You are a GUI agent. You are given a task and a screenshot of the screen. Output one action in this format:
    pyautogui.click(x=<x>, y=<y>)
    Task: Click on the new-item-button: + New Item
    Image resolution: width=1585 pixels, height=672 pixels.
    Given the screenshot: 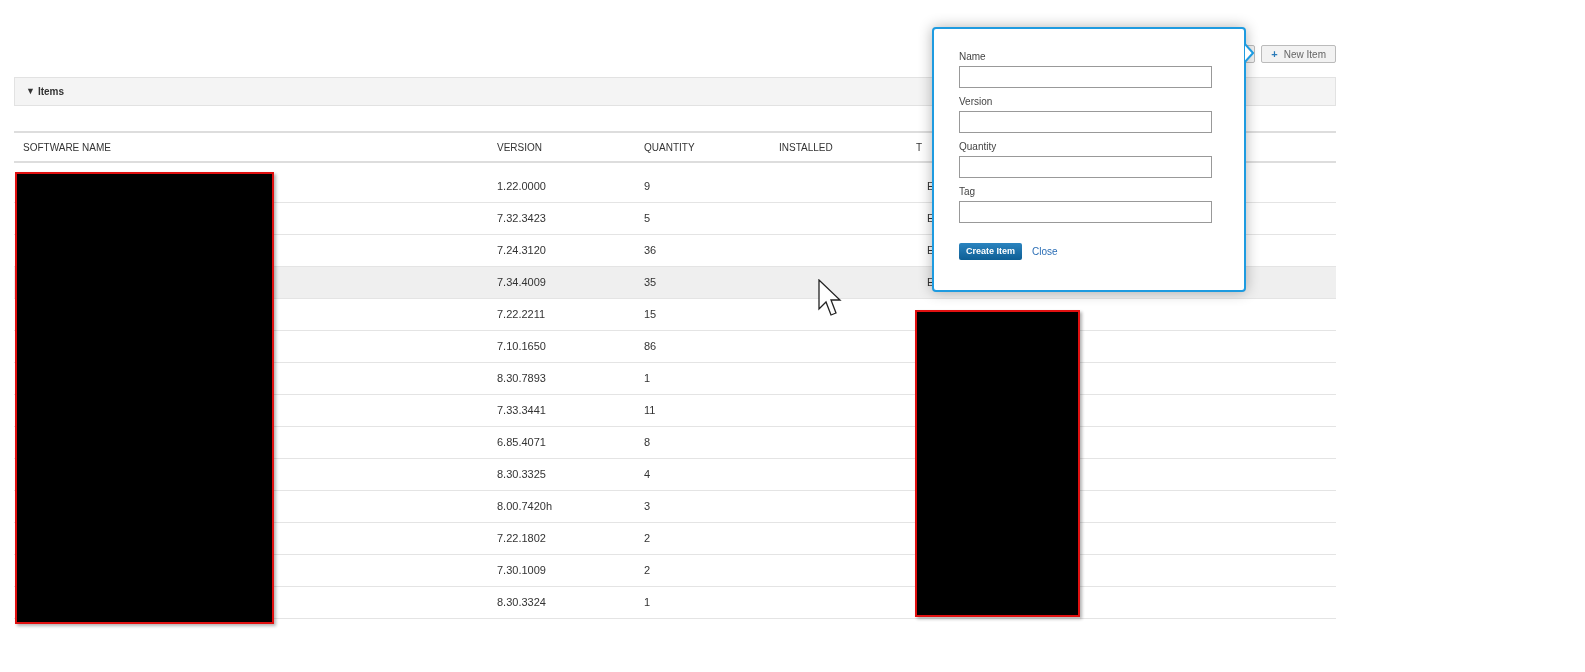 What is the action you would take?
    pyautogui.click(x=1298, y=54)
    